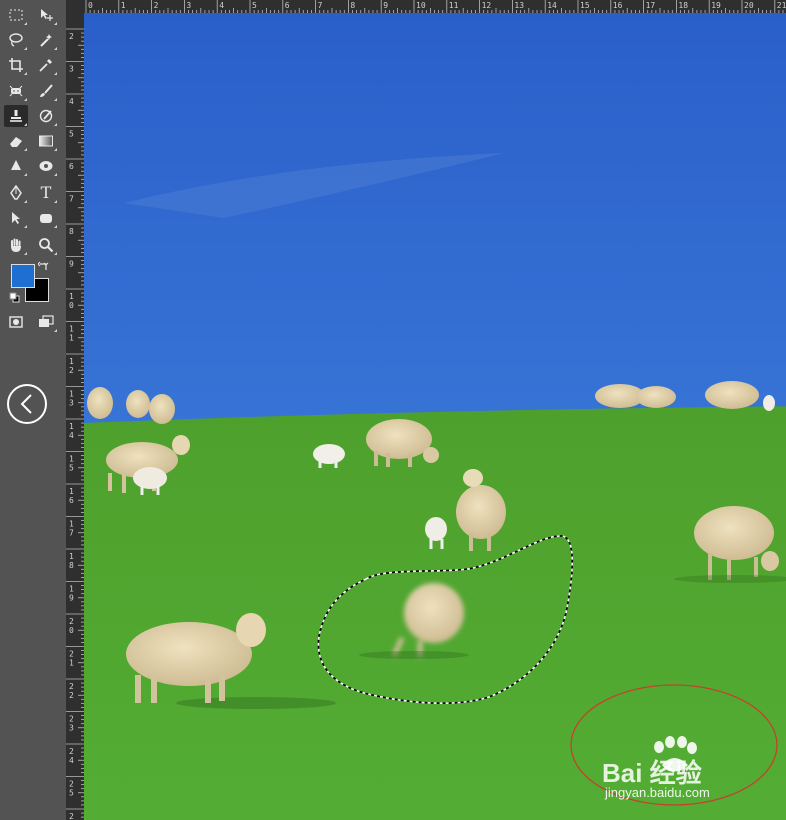  I want to click on ruler-label: 8, so click(71, 565).